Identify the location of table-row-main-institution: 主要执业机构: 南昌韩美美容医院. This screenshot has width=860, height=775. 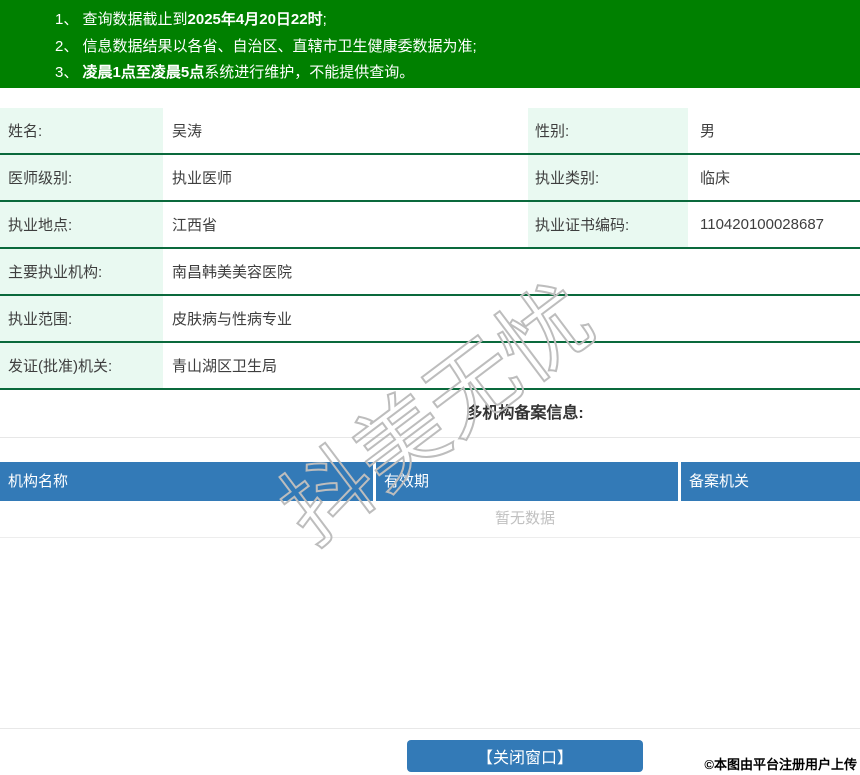
(430, 272).